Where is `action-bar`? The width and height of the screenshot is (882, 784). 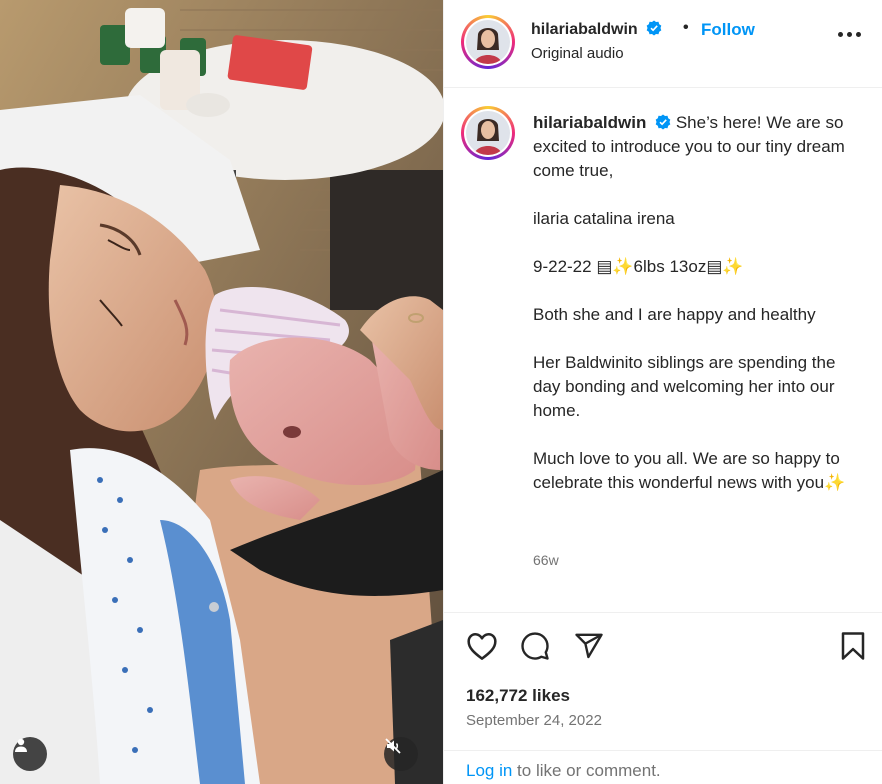
action-bar is located at coordinates (663, 648).